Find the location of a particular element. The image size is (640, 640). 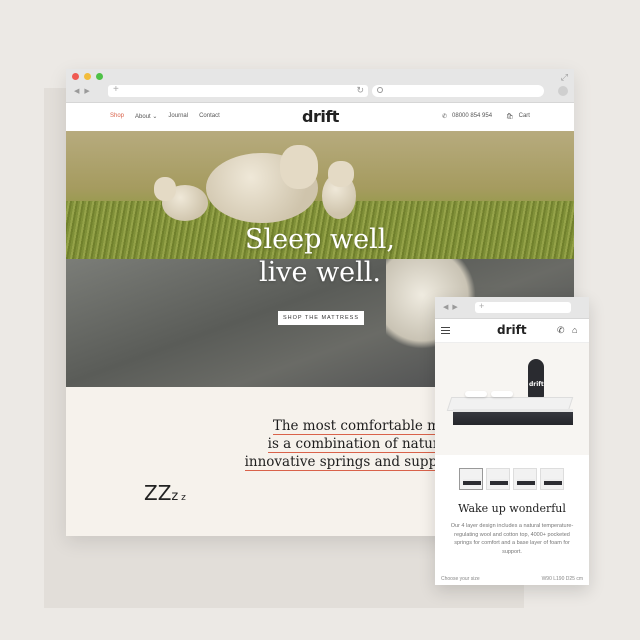

size-value: W90 L190 D25 cm is located at coordinates (562, 579).